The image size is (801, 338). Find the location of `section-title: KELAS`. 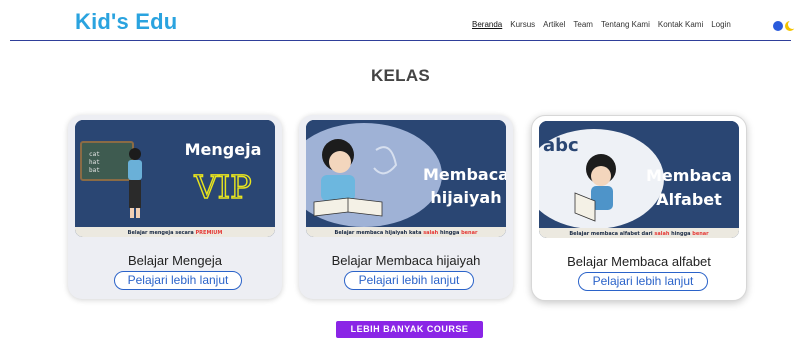

section-title: KELAS is located at coordinates (400, 75).